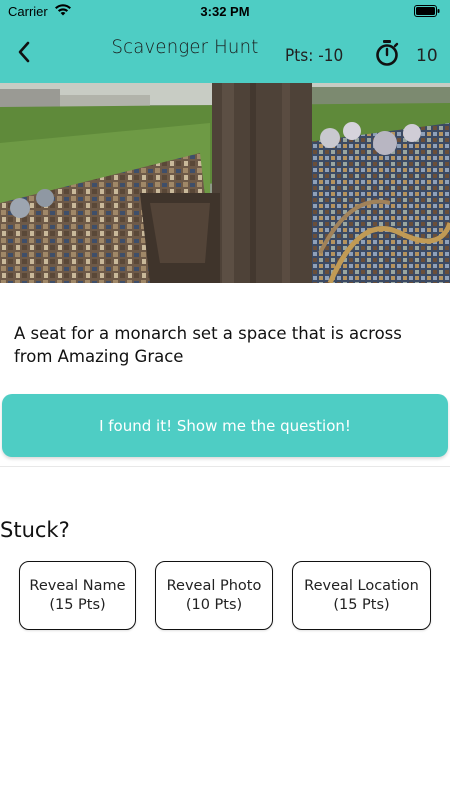 This screenshot has height=800, width=450. I want to click on status-bar: Carrier 3:32 PM, so click(225, 11).